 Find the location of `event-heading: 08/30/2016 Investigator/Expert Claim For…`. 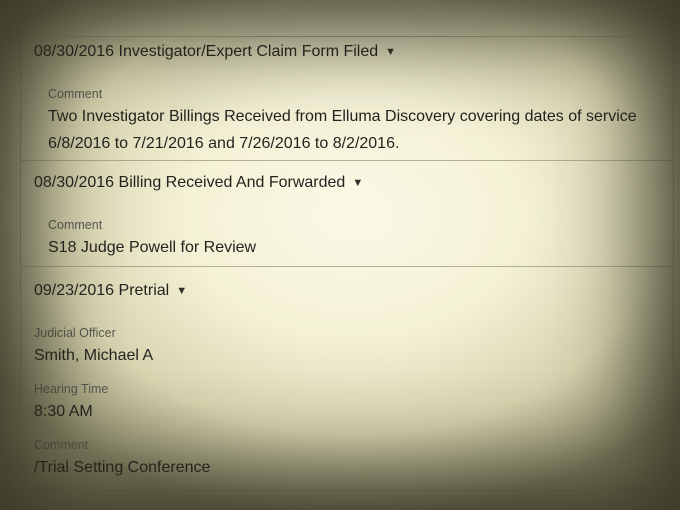

event-heading: 08/30/2016 Investigator/Expert Claim For… is located at coordinates (206, 51).